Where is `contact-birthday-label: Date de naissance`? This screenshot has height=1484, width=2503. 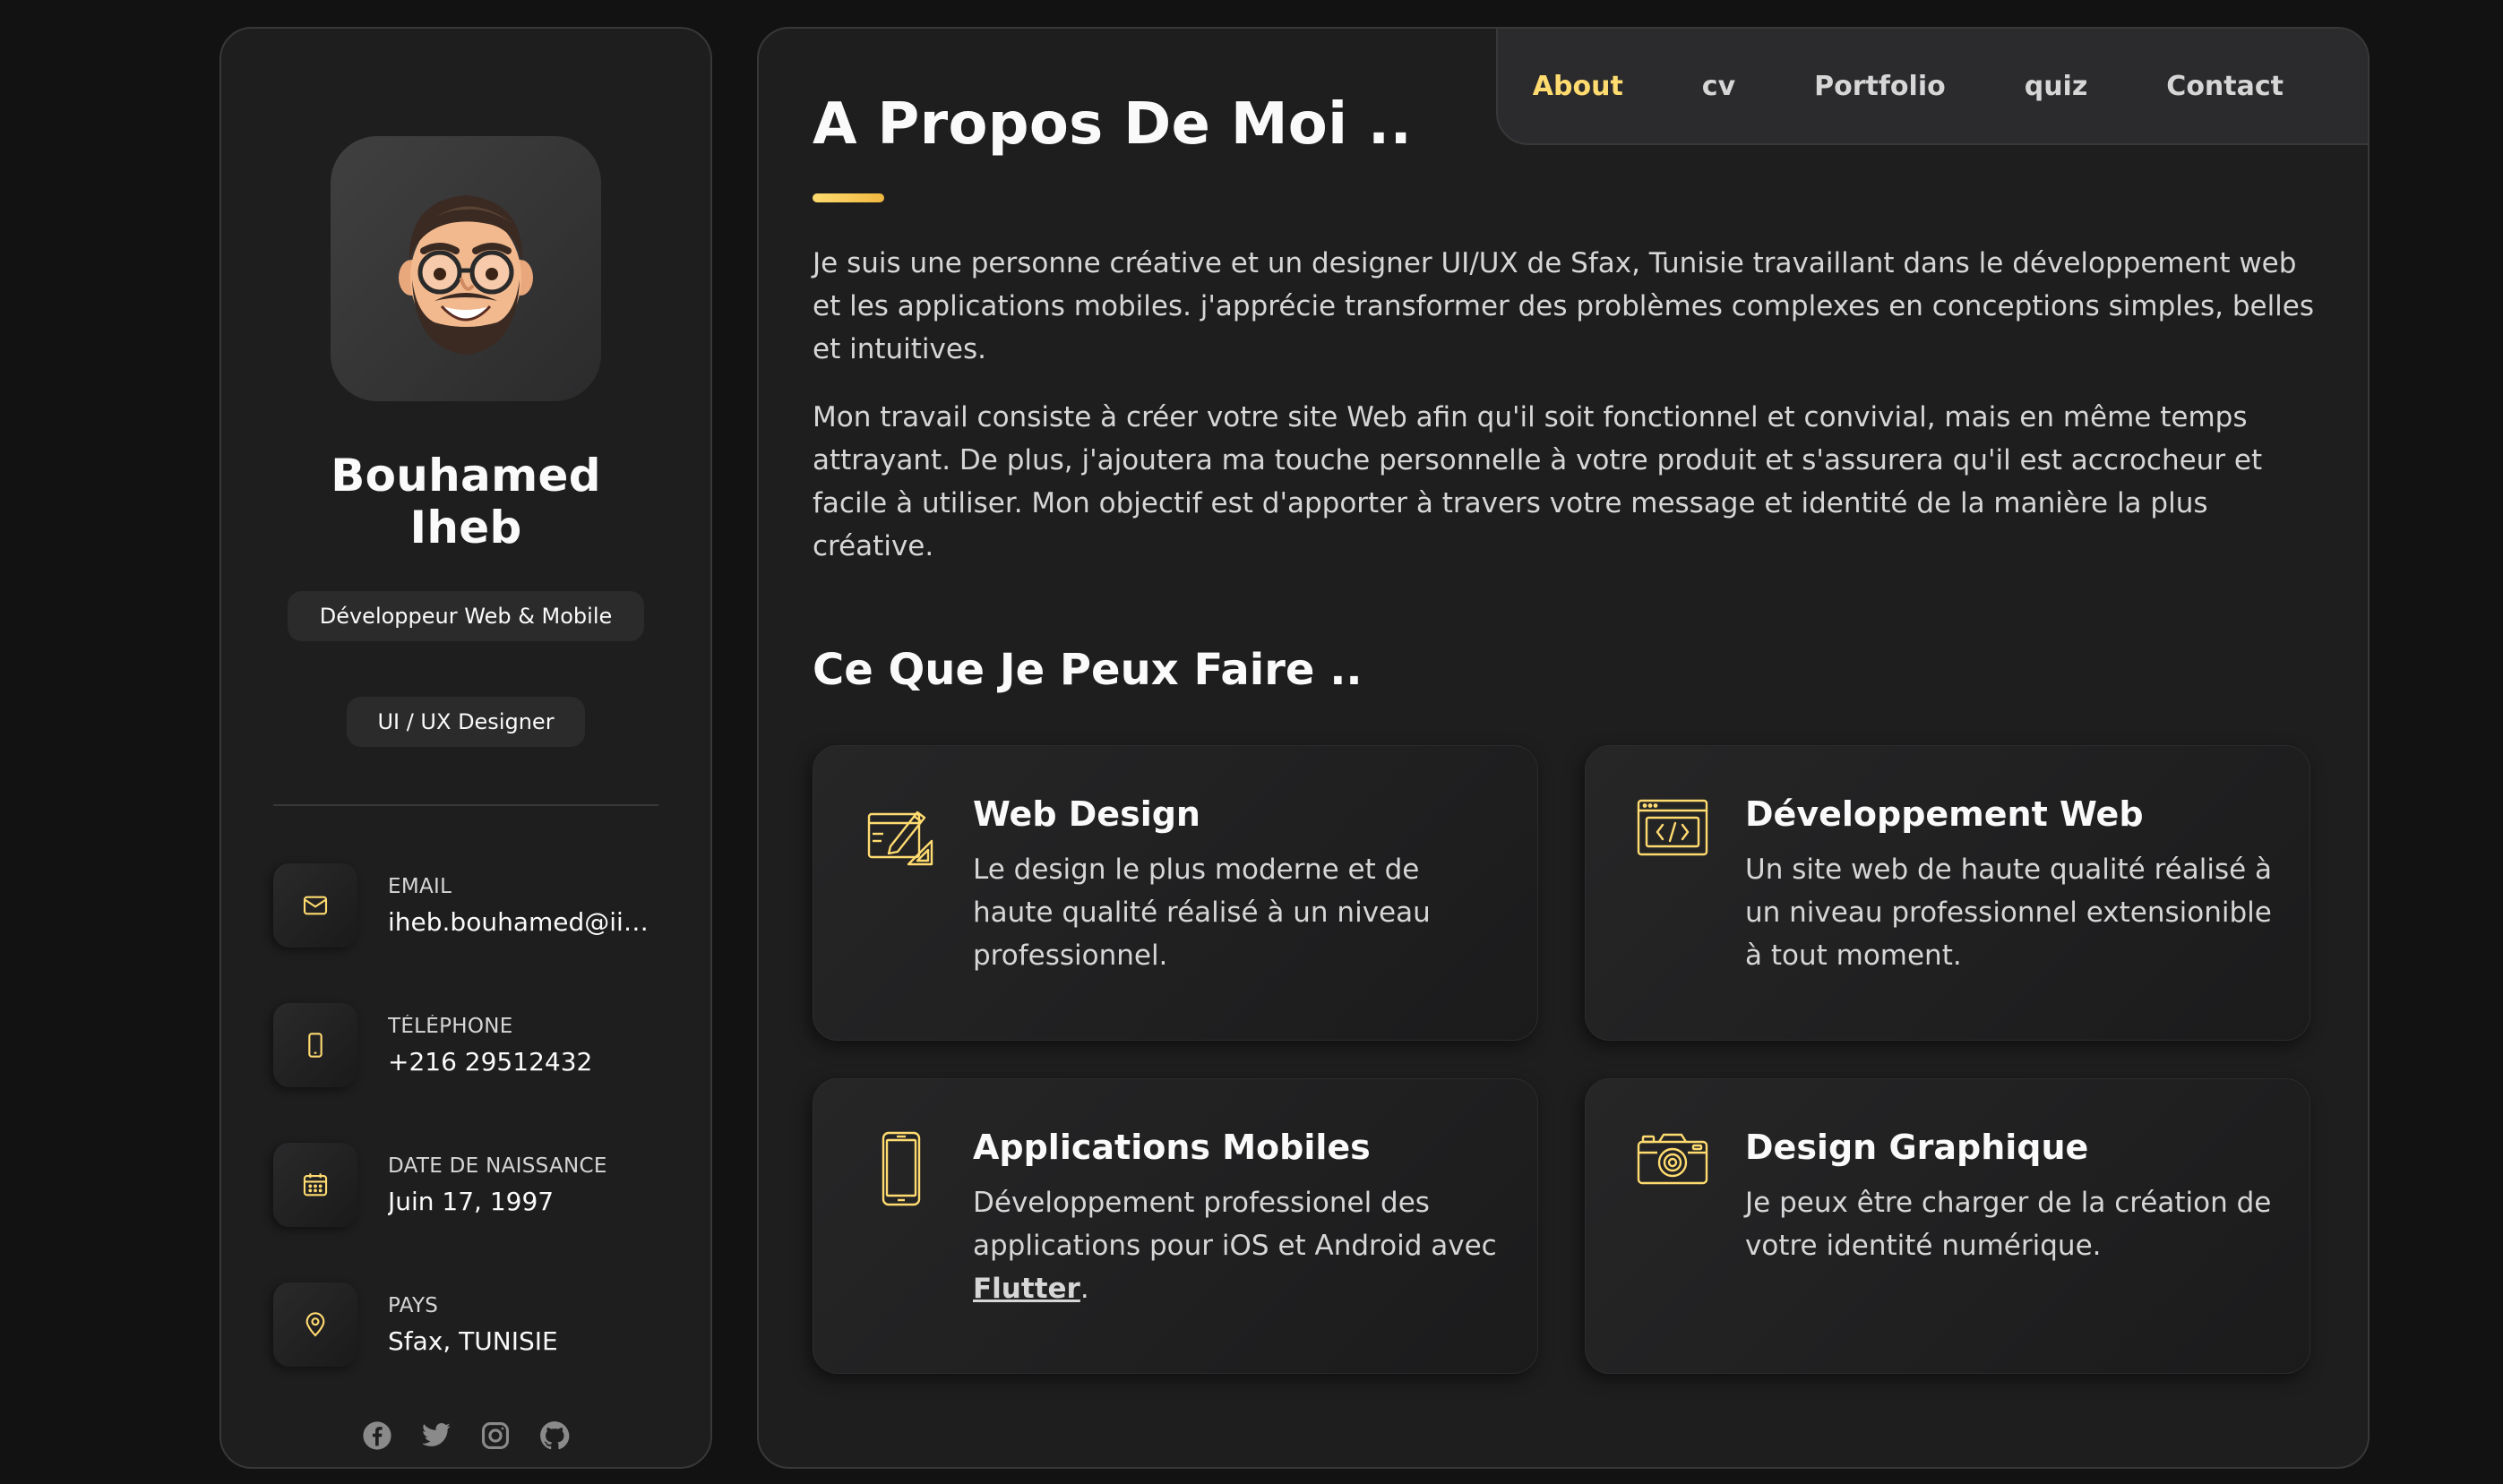
contact-birthday-label: Date de naissance is located at coordinates (497, 1166).